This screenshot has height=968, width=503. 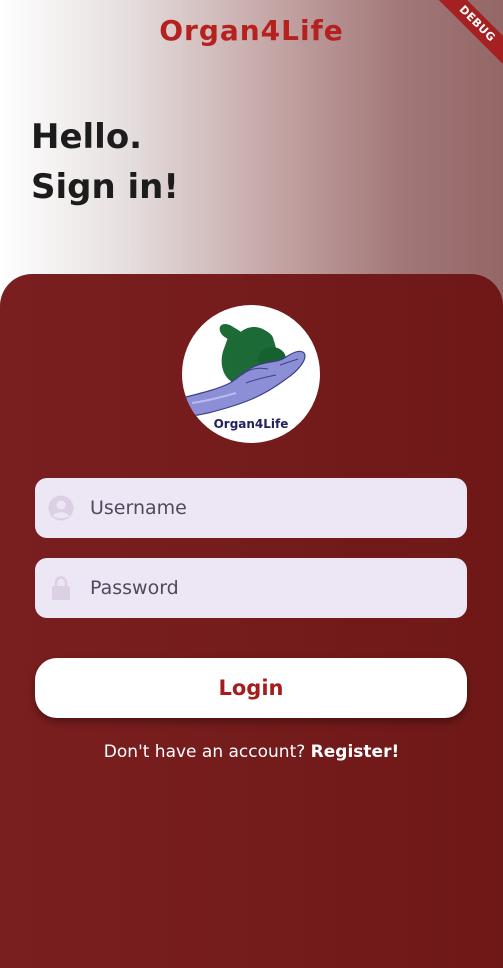 What do you see at coordinates (204, 752) in the screenshot?
I see `register-prompt: Don't have an account?` at bounding box center [204, 752].